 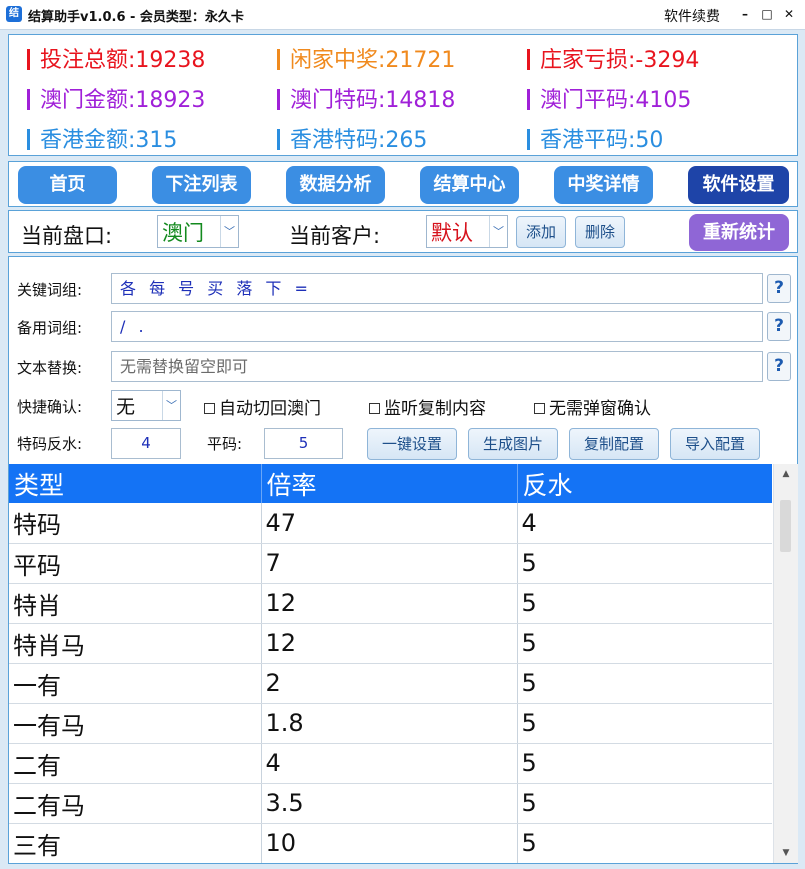 I want to click on market-select: 澳门 ﹀, so click(x=198, y=231).